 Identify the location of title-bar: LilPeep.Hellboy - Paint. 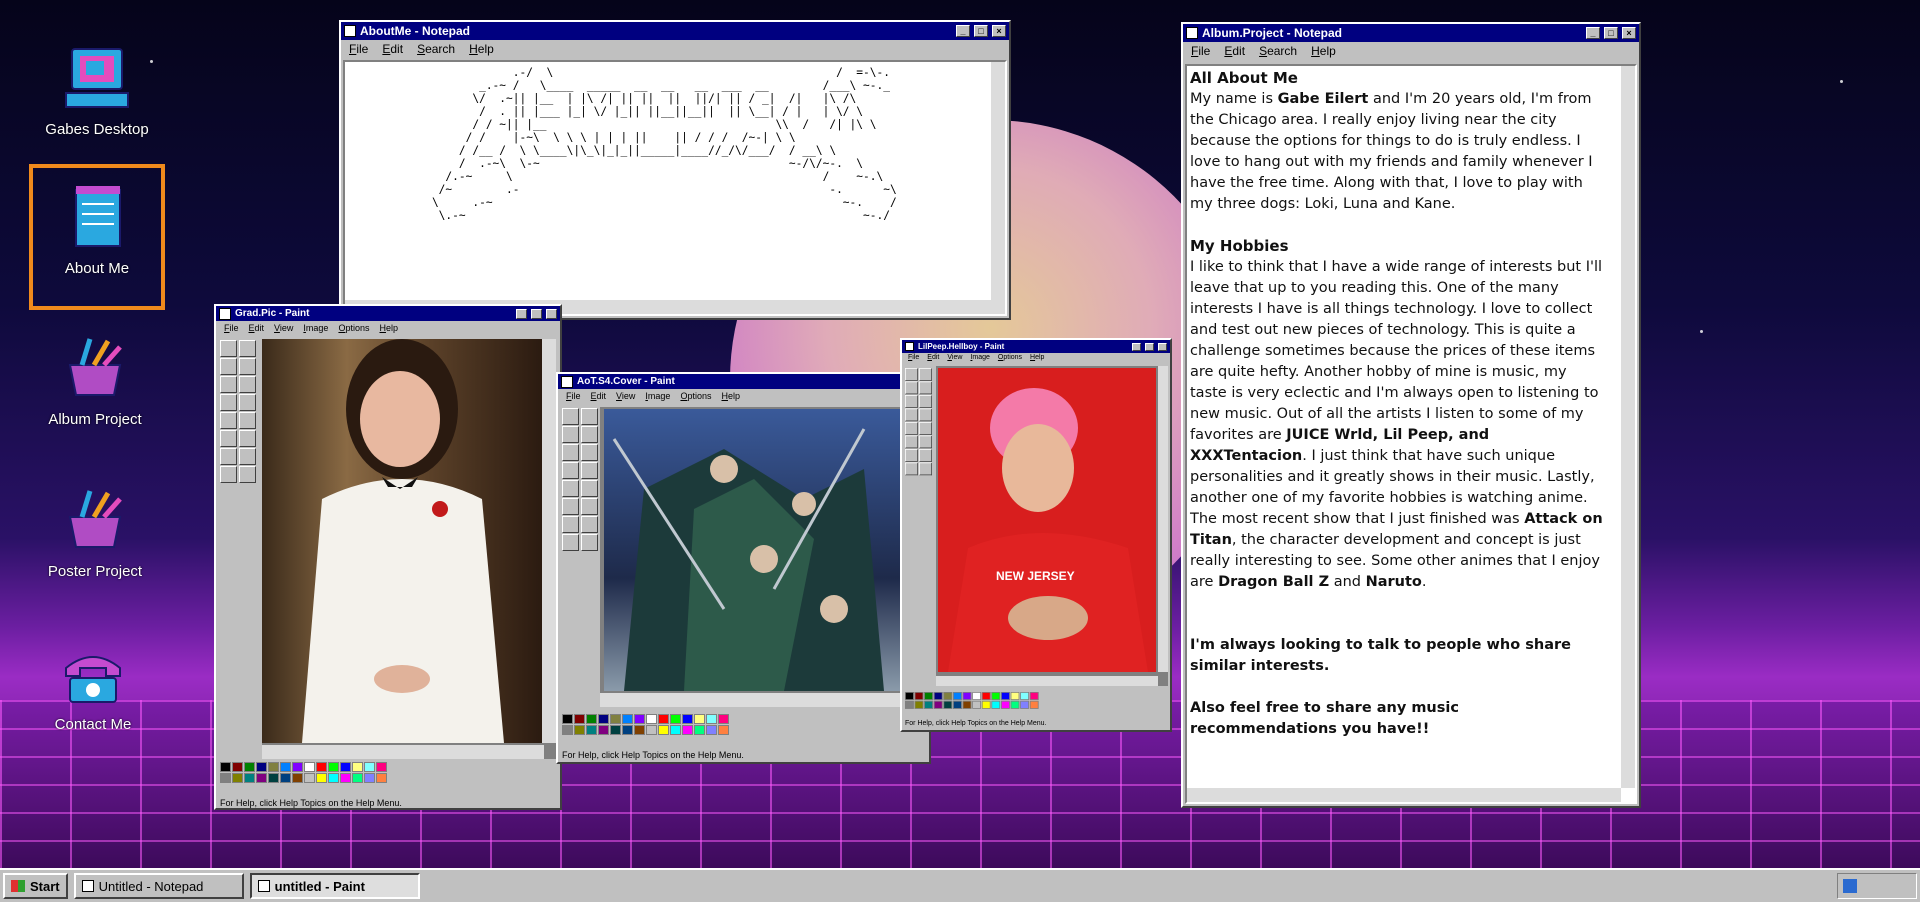
(1036, 346).